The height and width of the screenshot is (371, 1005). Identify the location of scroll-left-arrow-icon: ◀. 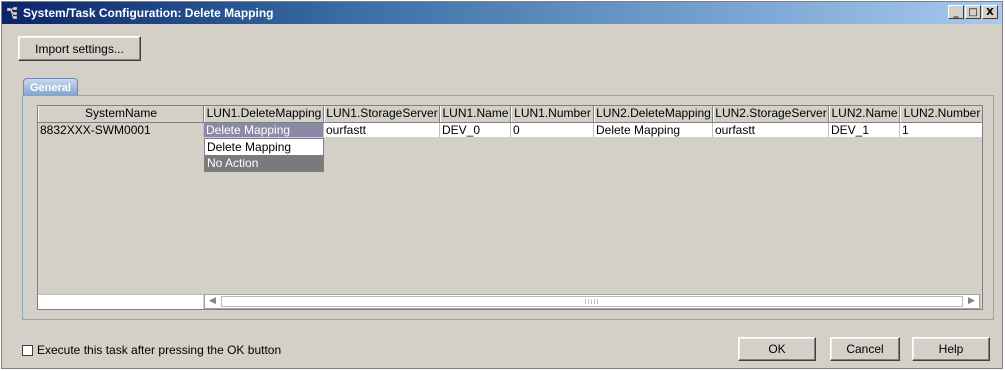
(212, 301).